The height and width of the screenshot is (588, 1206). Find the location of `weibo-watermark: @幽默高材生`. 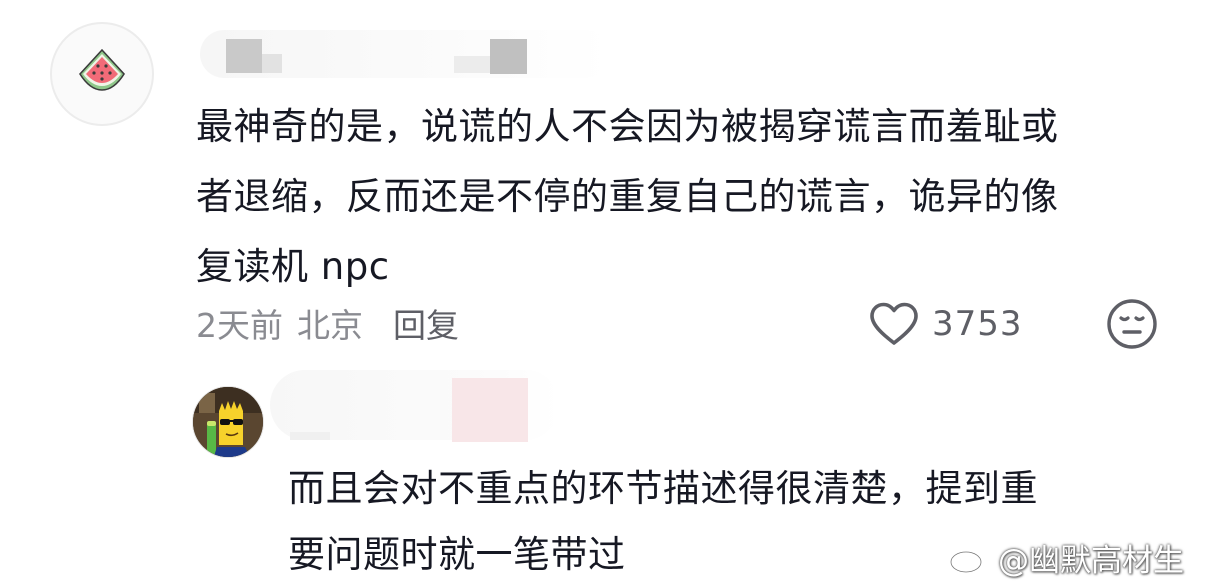

weibo-watermark: @幽默高材生 is located at coordinates (1066, 557).